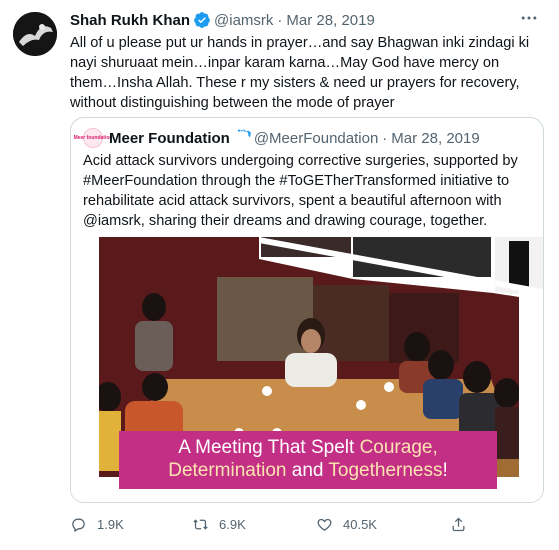 This screenshot has height=550, width=559. I want to click on author-handle: @iamsrk, so click(243, 20).